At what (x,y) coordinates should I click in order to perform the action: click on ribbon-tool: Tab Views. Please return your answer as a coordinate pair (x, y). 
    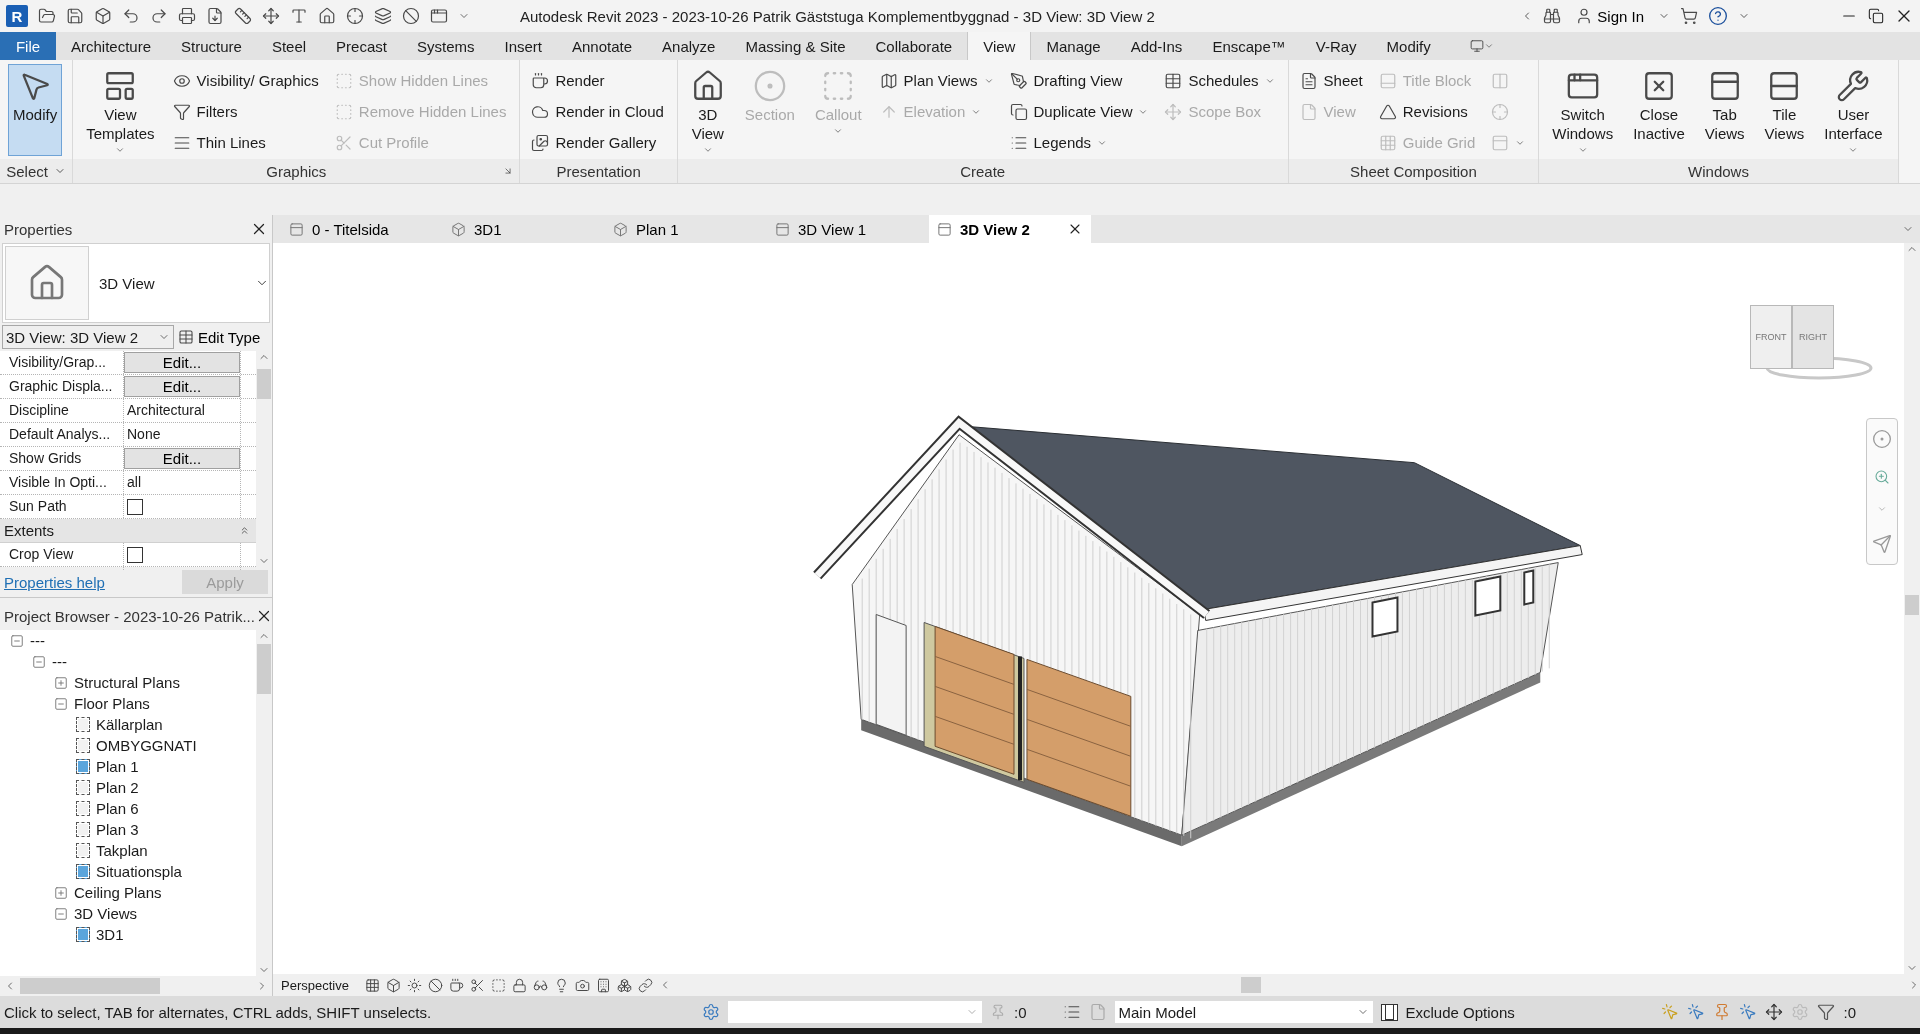
    Looking at the image, I should click on (1724, 110).